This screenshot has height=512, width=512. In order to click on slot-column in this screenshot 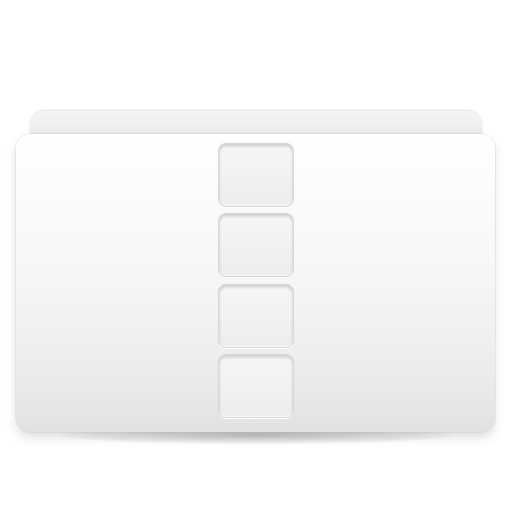, I will do `click(256, 281)`.